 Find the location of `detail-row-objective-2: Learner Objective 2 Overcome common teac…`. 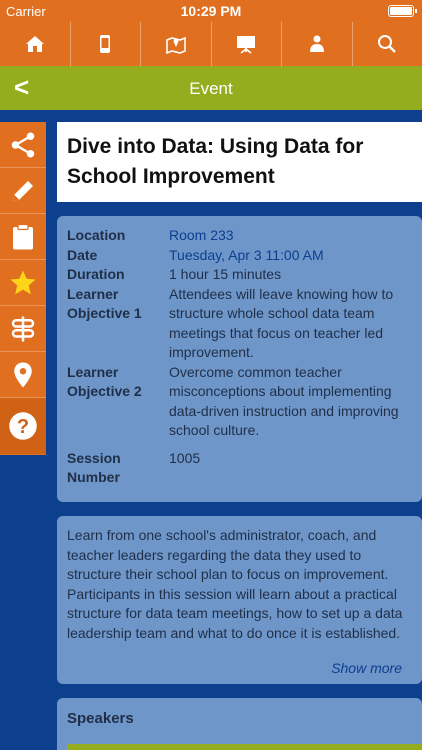

detail-row-objective-2: Learner Objective 2 Overcome common teac… is located at coordinates (239, 402).